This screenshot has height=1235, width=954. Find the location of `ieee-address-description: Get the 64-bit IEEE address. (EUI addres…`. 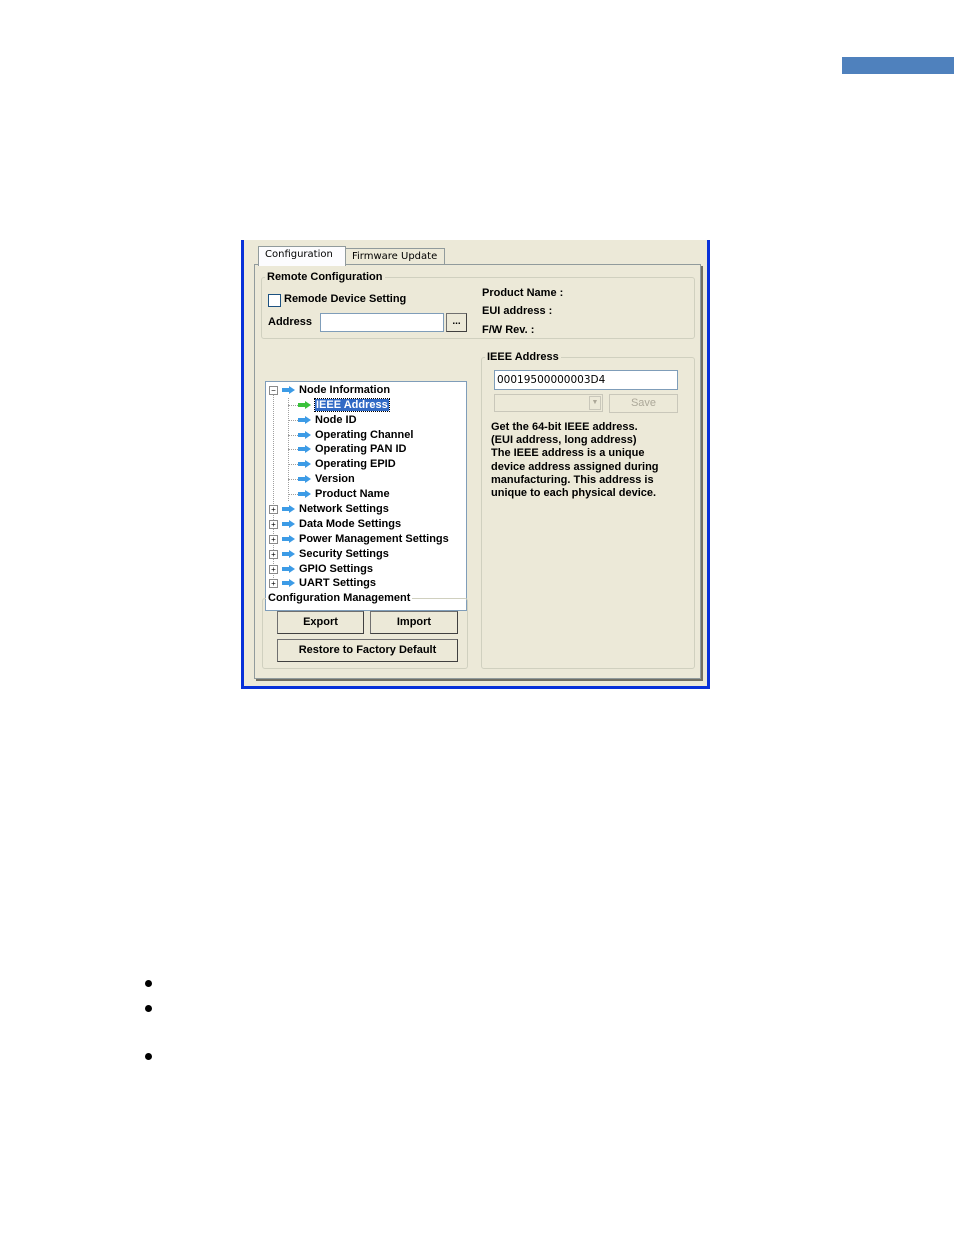

ieee-address-description: Get the 64-bit IEEE address. (EUI addres… is located at coordinates (575, 460).